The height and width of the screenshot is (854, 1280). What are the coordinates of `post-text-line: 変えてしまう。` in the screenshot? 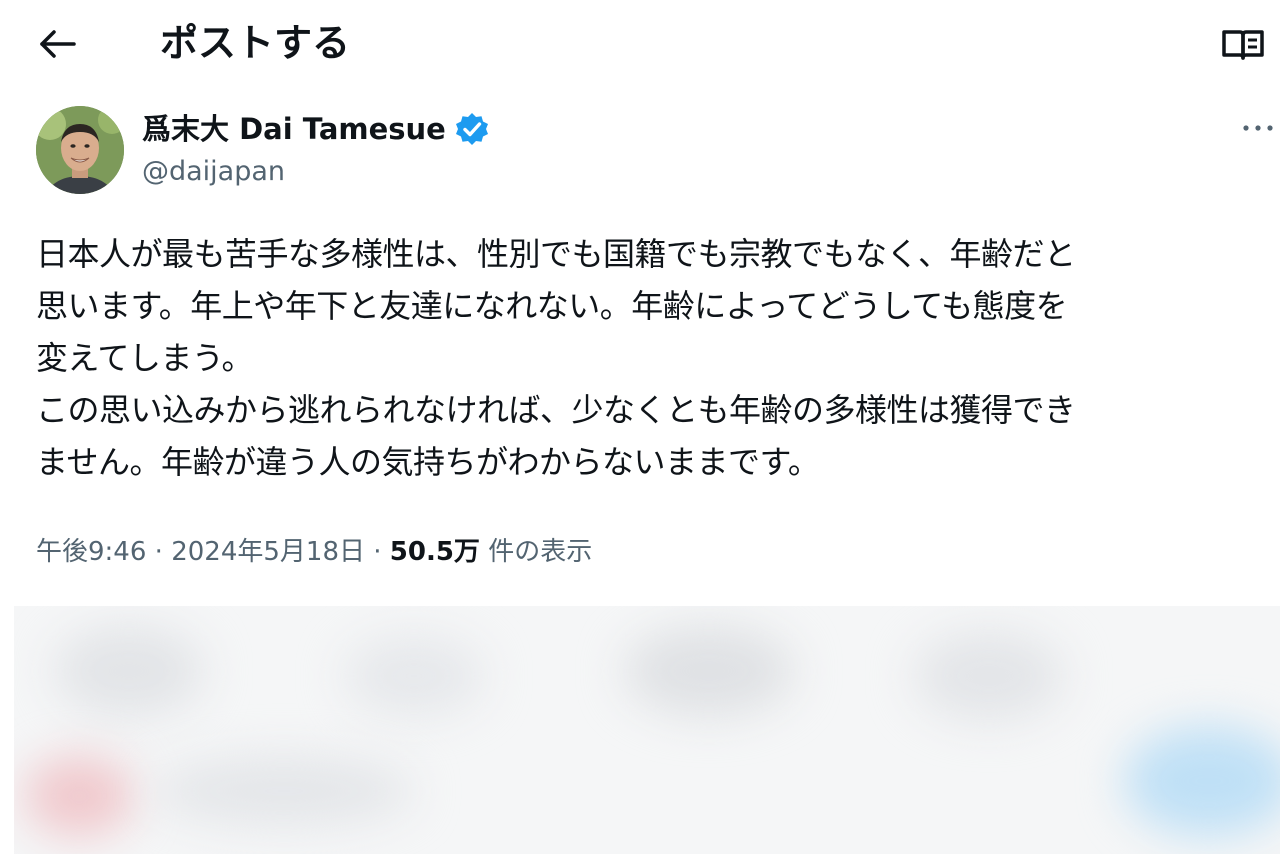 It's located at (144, 358).